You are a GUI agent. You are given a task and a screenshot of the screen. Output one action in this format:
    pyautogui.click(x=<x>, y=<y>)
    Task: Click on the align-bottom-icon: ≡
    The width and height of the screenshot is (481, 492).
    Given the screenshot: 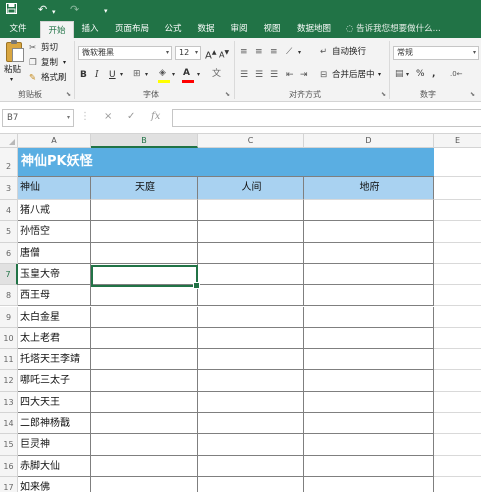 What is the action you would take?
    pyautogui.click(x=274, y=52)
    